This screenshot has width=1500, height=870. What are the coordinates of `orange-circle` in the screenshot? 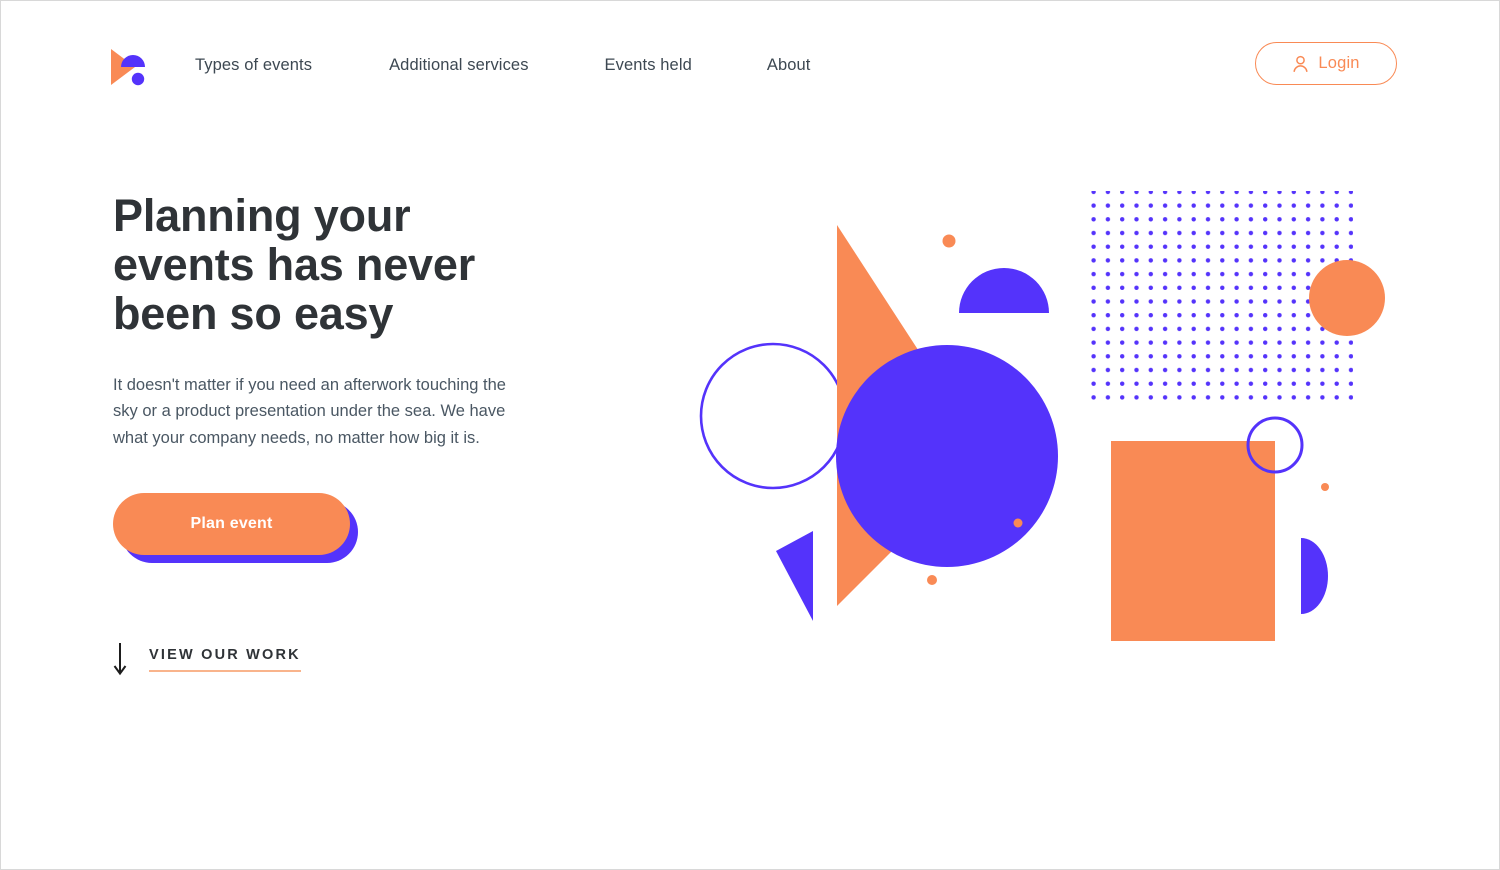 It's located at (1347, 298).